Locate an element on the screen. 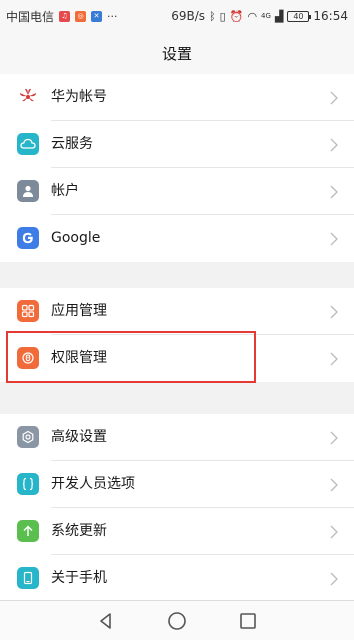  settings-item-label: 开发人员选项 is located at coordinates (93, 484).